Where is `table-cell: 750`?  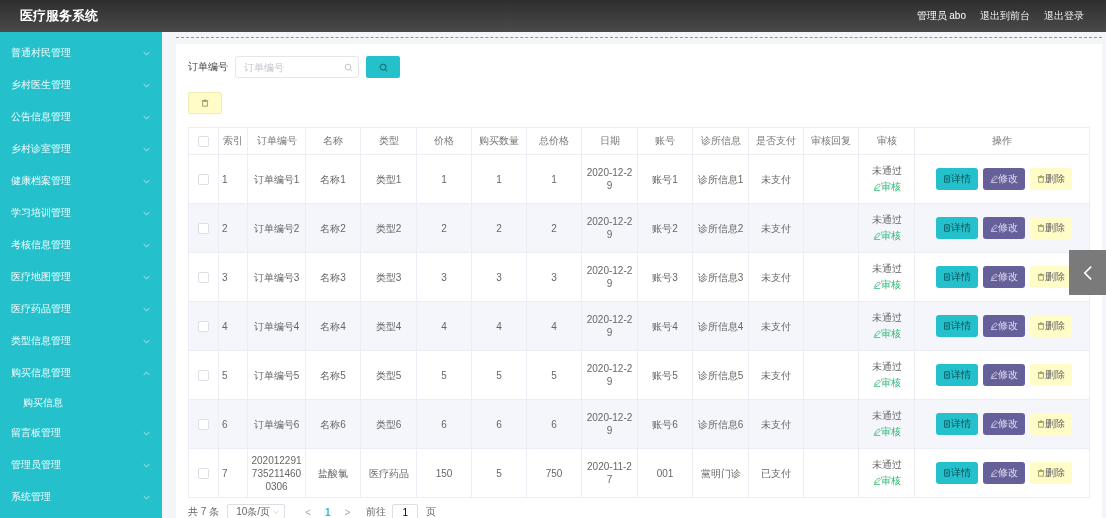
table-cell: 750 is located at coordinates (554, 473).